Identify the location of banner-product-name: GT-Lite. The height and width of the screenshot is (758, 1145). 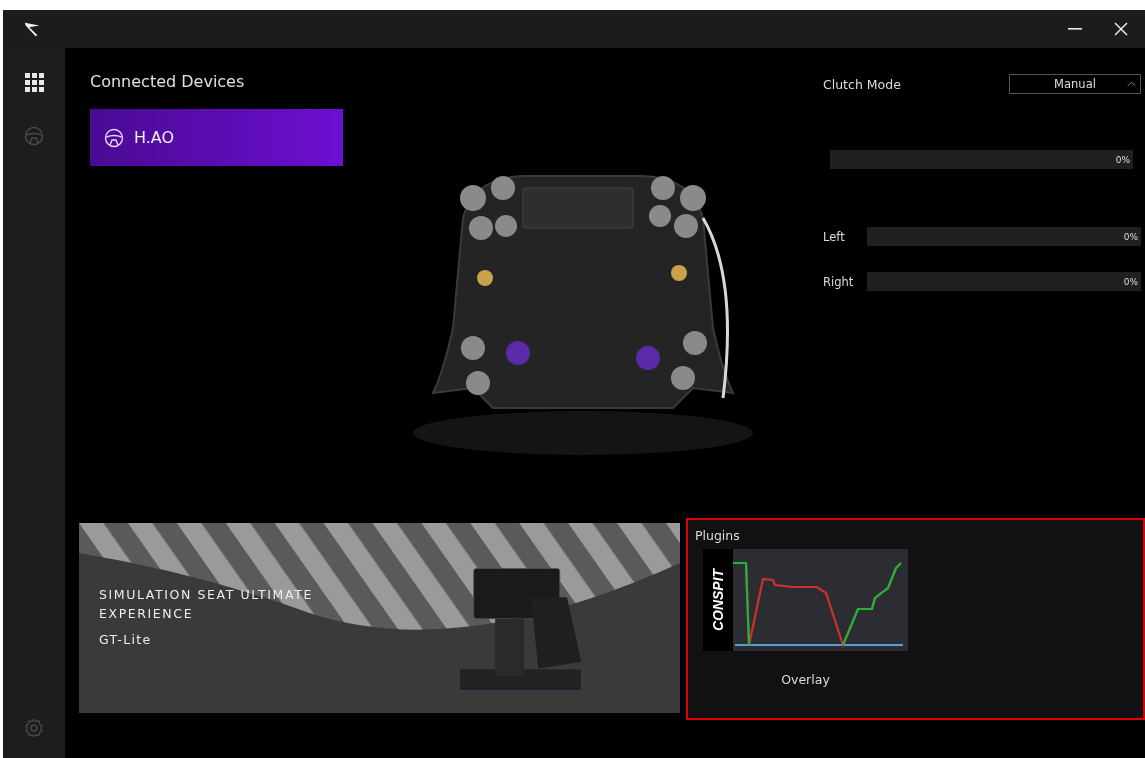
(126, 639).